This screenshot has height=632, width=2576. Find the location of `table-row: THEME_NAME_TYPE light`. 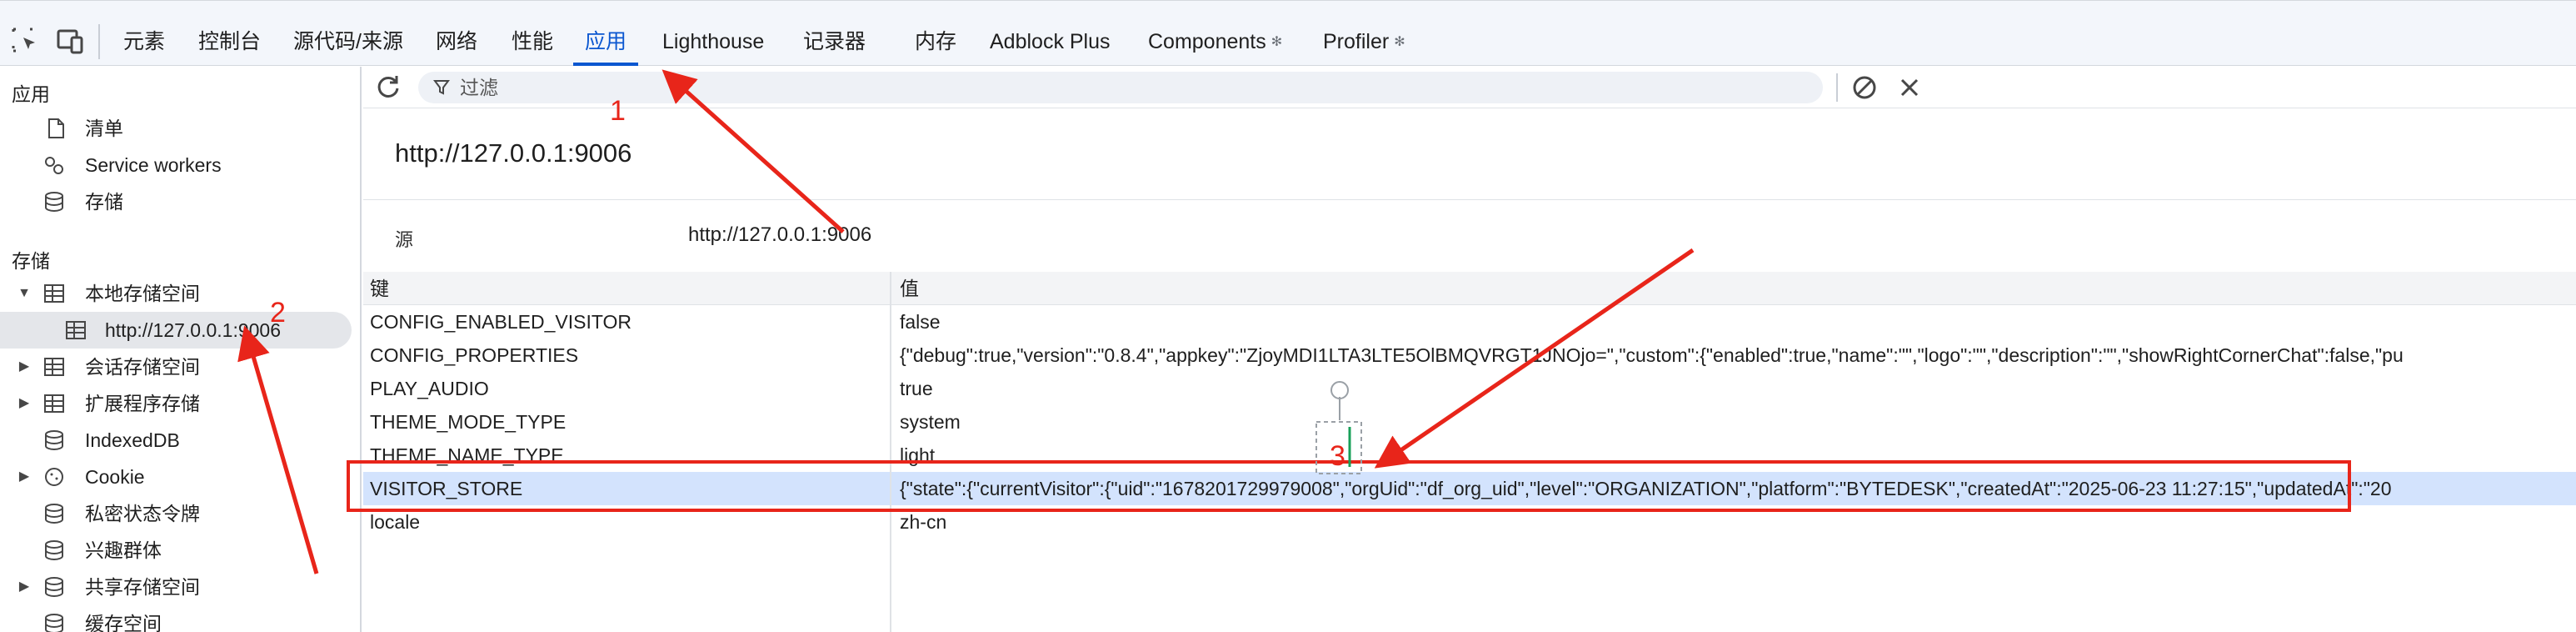

table-row: THEME_NAME_TYPE light is located at coordinates (1469, 455).